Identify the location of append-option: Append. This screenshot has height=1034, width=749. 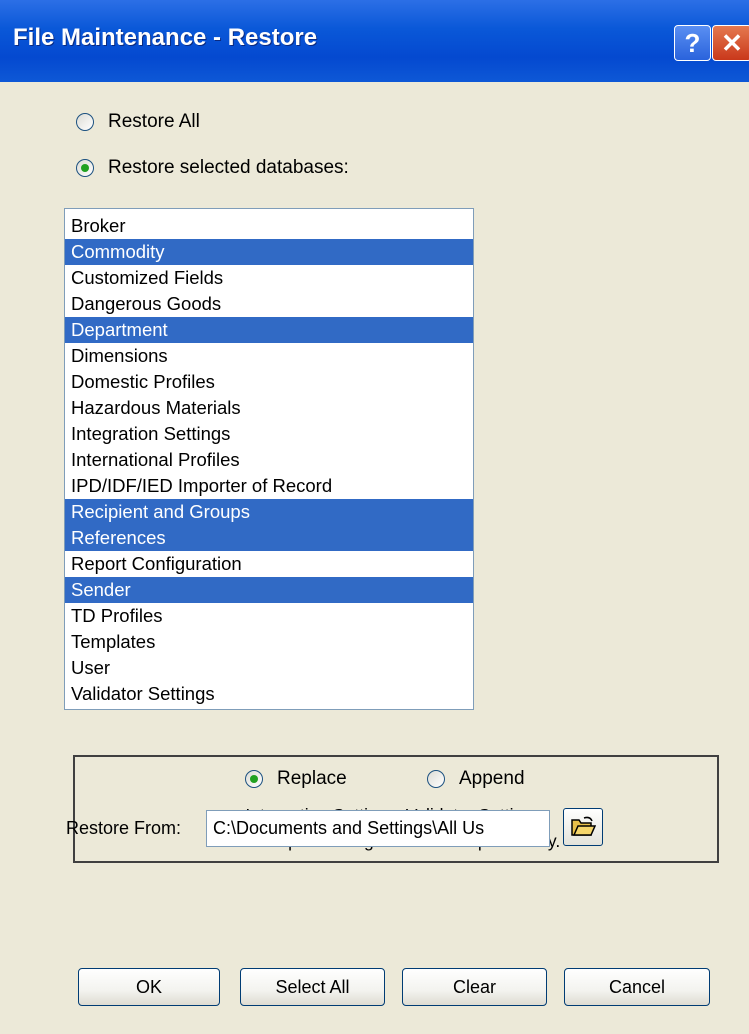
(476, 779).